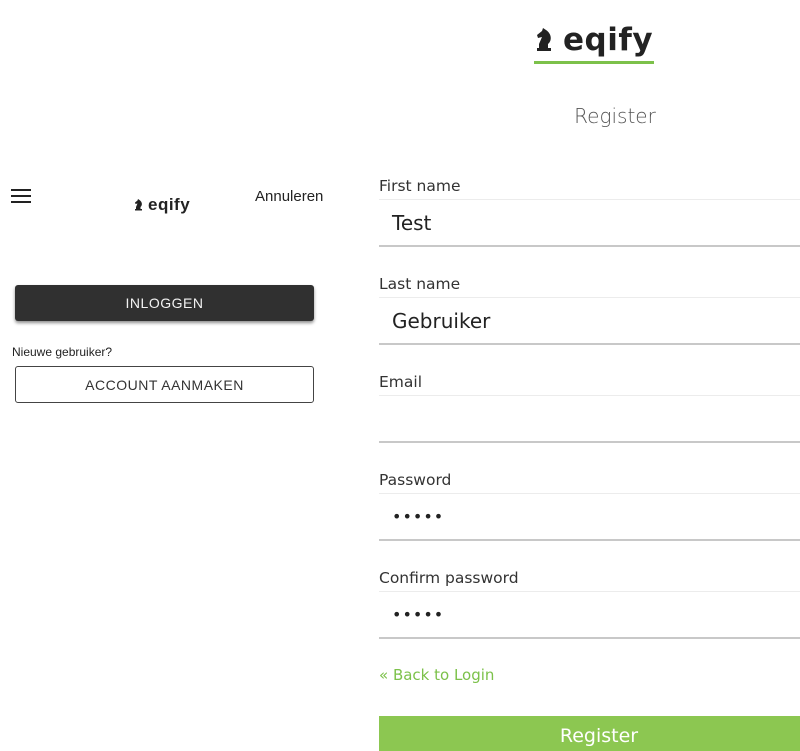 The width and height of the screenshot is (800, 751). Describe the element at coordinates (164, 384) in the screenshot. I see `create-account-button: ACCOUNT AANMAKEN` at that location.